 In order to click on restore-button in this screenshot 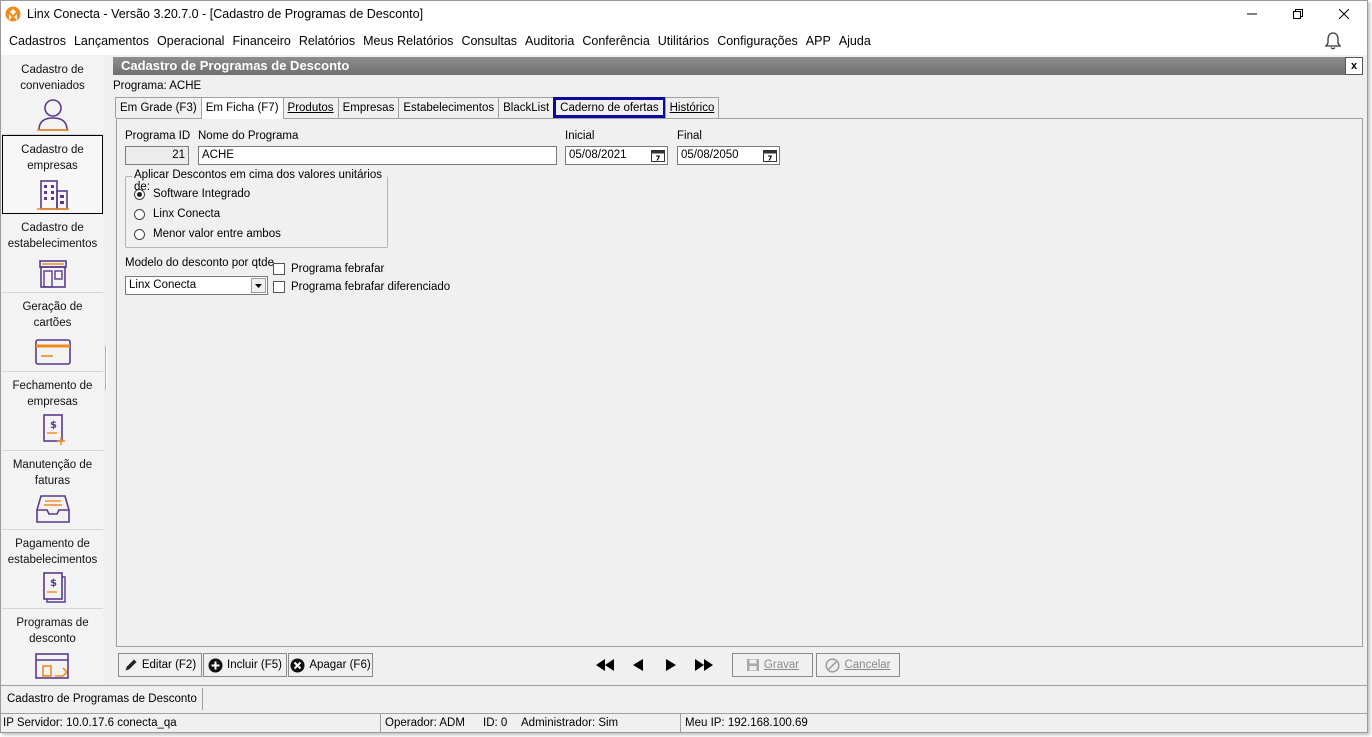, I will do `click(1298, 14)`.